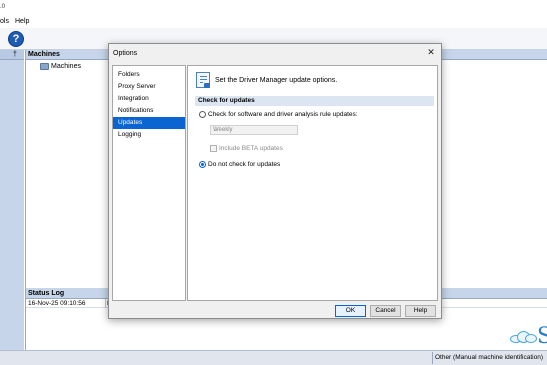 This screenshot has height=365, width=547. What do you see at coordinates (226, 100) in the screenshot?
I see `section-title: Check for updates` at bounding box center [226, 100].